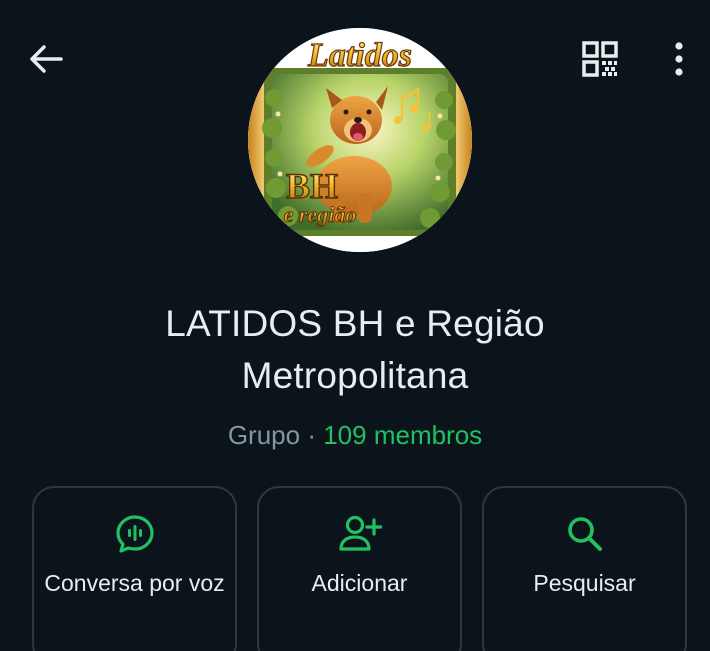 The width and height of the screenshot is (710, 651). Describe the element at coordinates (320, 214) in the screenshot. I see `logo-region-text: e região` at that location.